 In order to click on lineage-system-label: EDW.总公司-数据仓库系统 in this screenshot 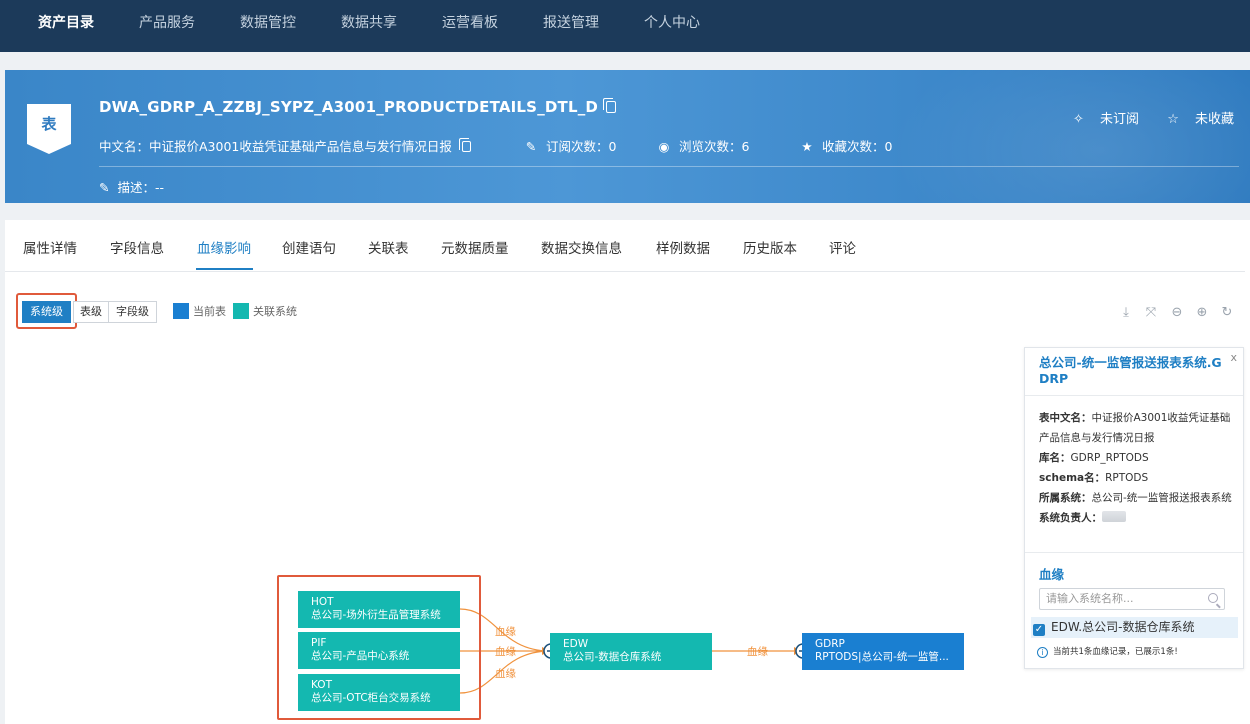, I will do `click(1123, 627)`.